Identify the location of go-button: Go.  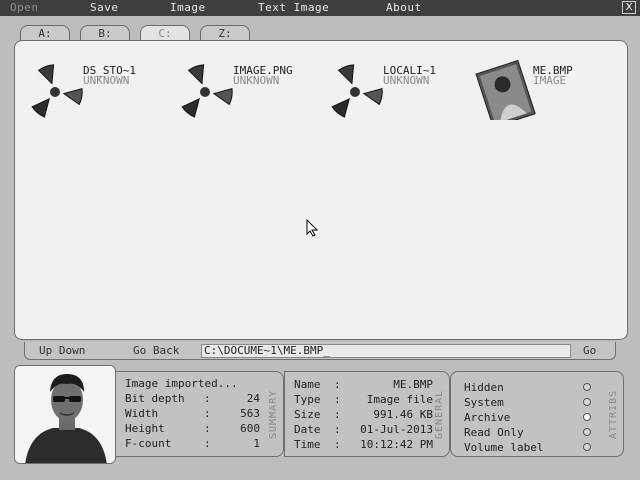
(589, 350).